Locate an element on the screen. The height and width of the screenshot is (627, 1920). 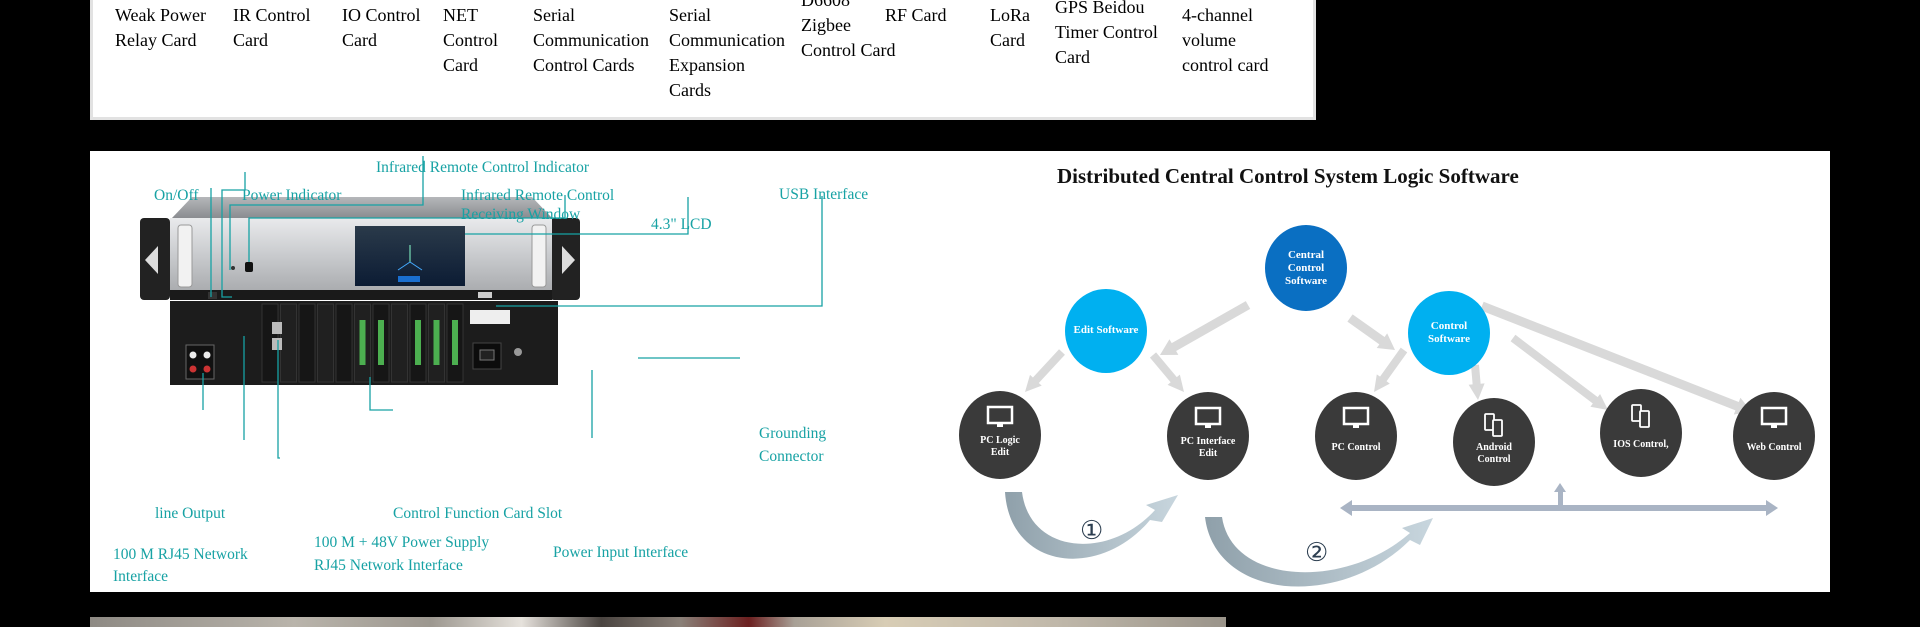
terminal-label: IOS Control, is located at coordinates (1641, 445).